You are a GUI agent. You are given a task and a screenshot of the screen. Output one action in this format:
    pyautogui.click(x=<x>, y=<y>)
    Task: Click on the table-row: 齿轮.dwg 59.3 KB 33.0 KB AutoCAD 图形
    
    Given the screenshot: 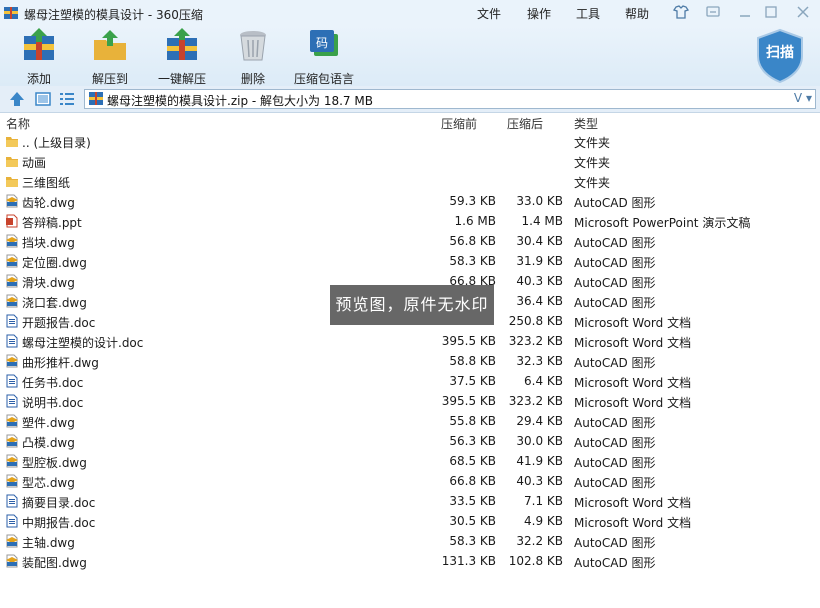 What is the action you would take?
    pyautogui.click(x=410, y=201)
    